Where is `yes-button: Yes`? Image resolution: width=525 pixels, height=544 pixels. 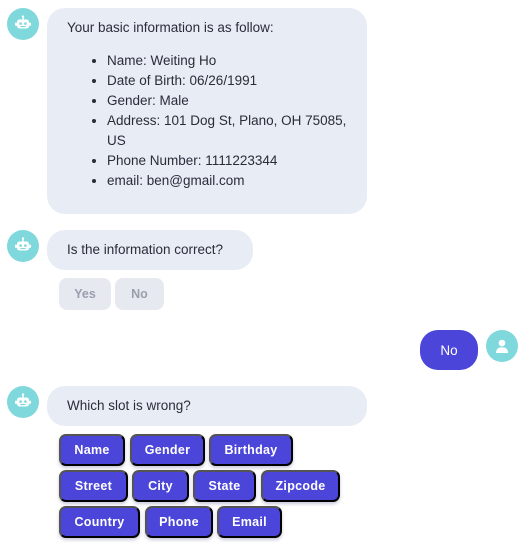
yes-button: Yes is located at coordinates (85, 294).